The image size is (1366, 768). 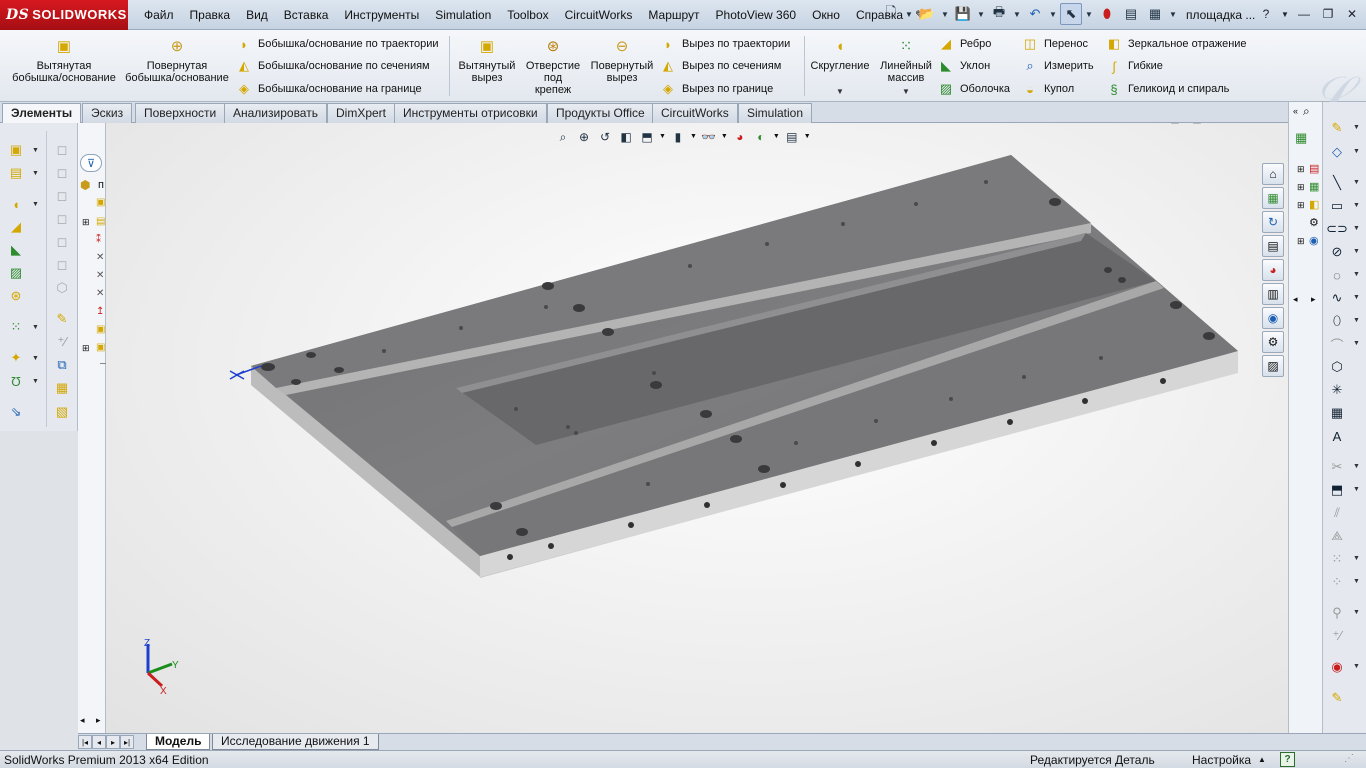 I want to click on quick-snaps-icon: ◉, so click(x=1337, y=667).